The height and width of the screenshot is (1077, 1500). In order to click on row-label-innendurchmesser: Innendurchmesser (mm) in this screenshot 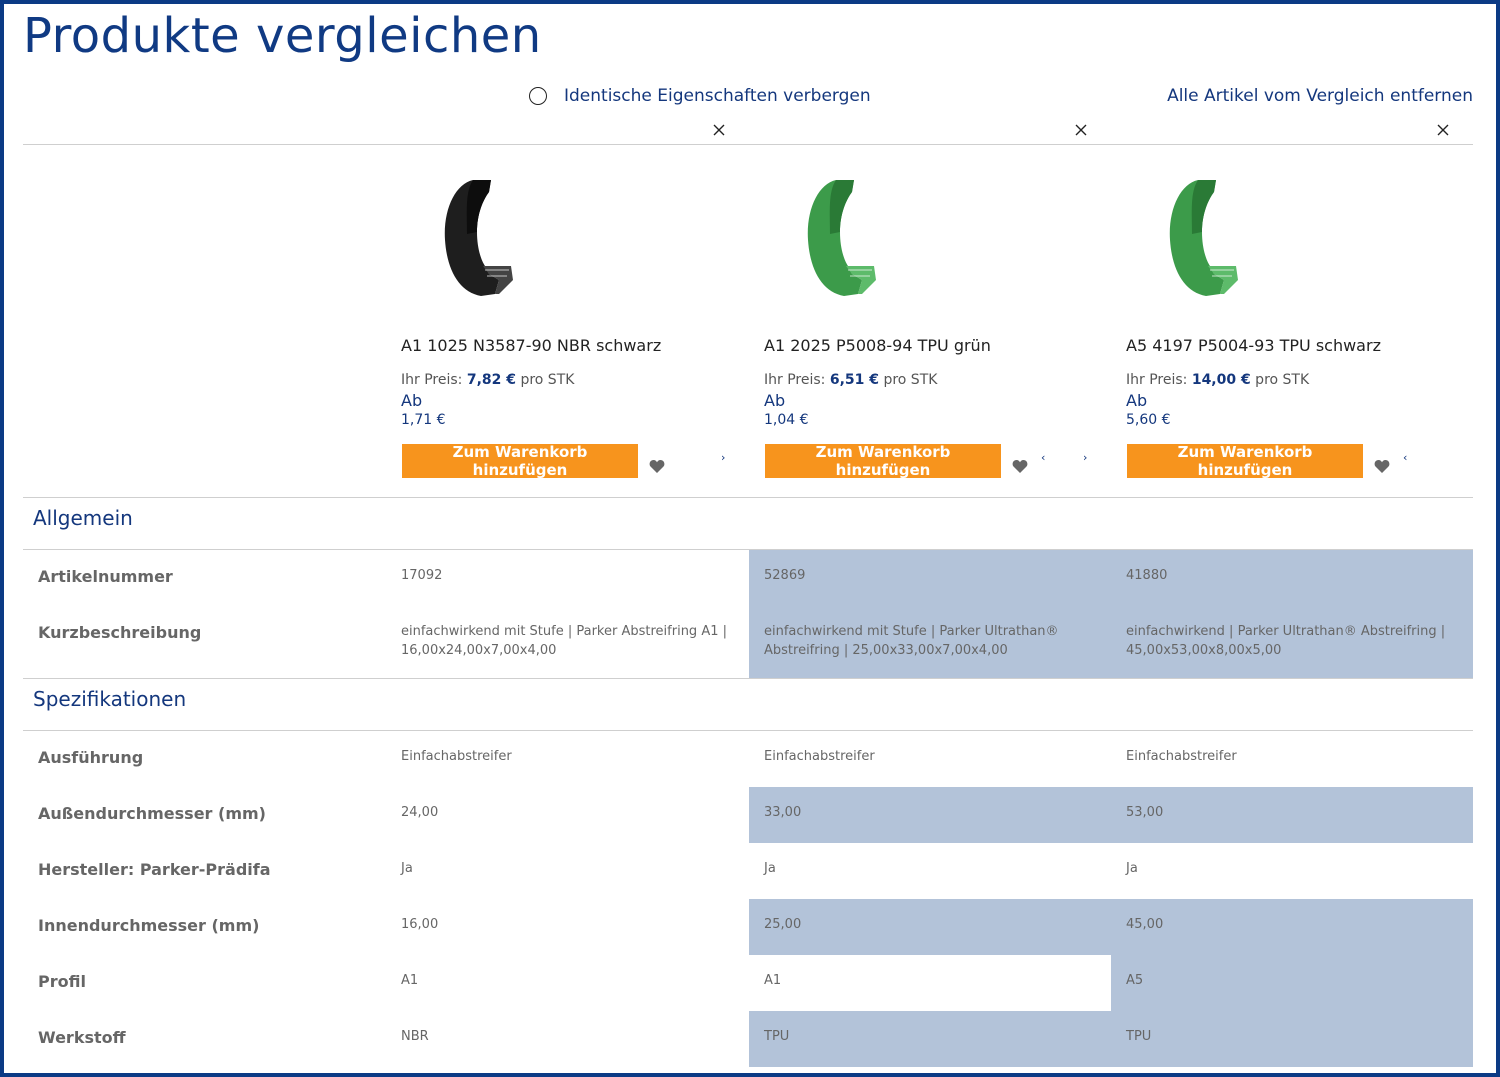, I will do `click(149, 925)`.